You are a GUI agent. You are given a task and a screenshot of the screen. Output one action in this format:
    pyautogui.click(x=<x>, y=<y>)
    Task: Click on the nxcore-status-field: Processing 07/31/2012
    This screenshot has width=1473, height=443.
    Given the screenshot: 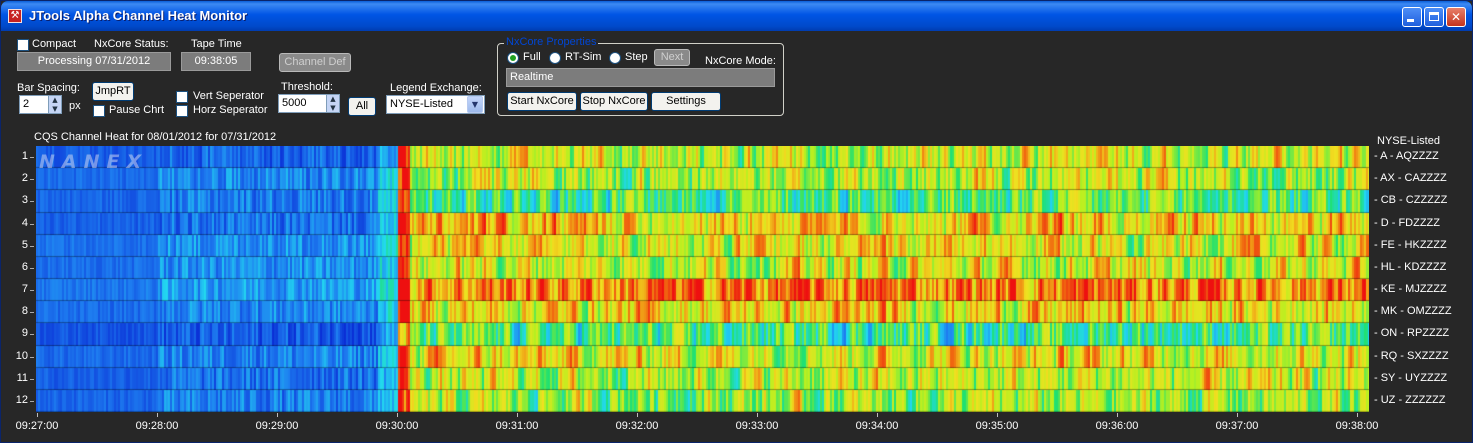 What is the action you would take?
    pyautogui.click(x=94, y=61)
    